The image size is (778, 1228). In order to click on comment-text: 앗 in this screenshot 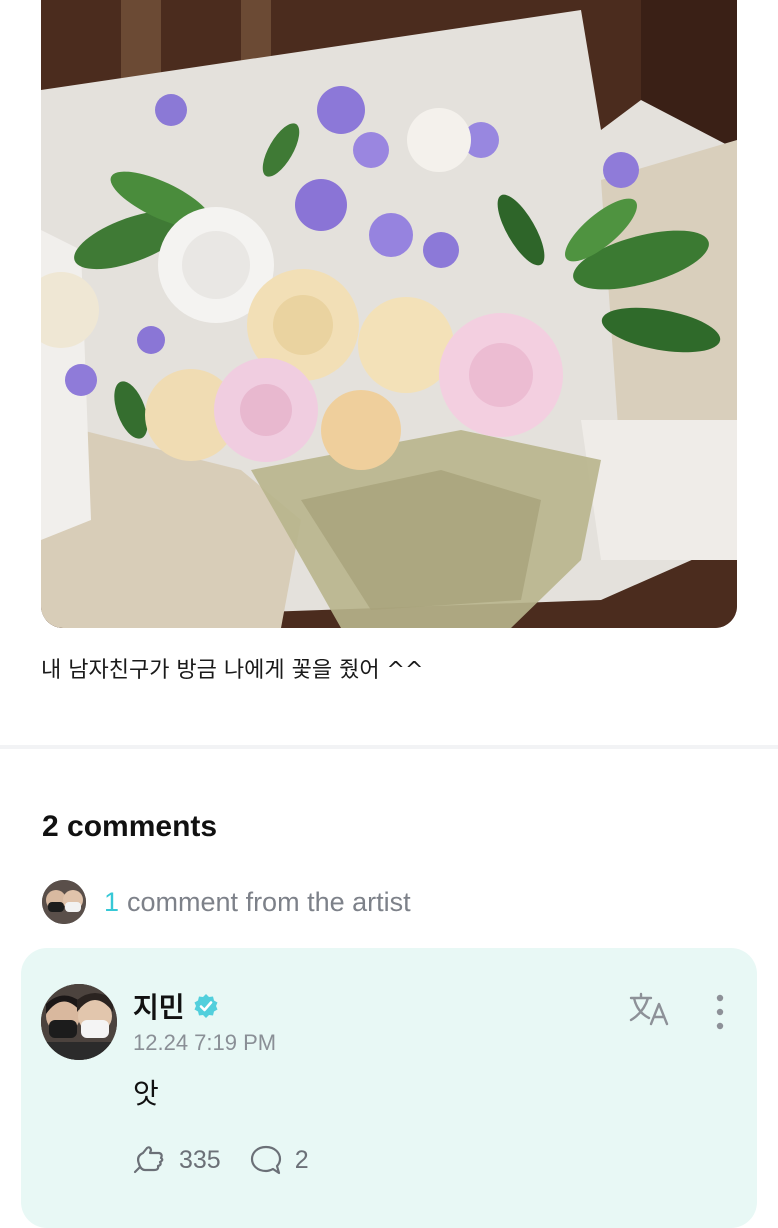, I will do `click(146, 1093)`.